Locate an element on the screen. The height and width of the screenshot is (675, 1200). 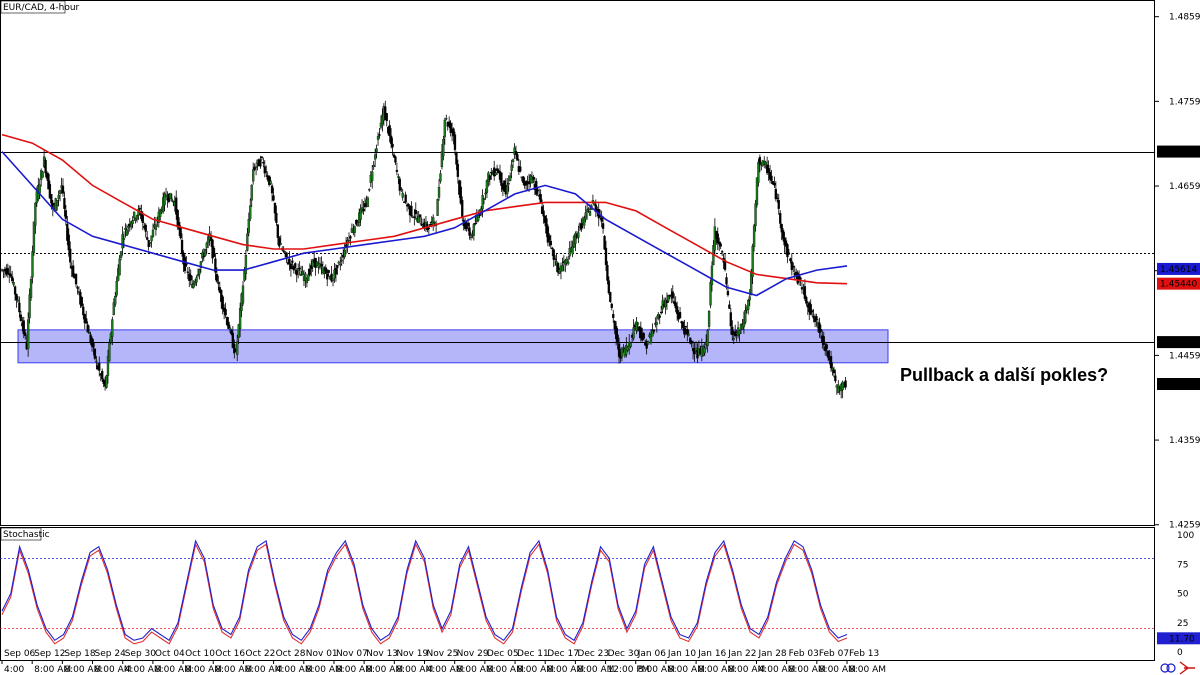
stoch-tick-4: 0 is located at coordinates (1180, 653).